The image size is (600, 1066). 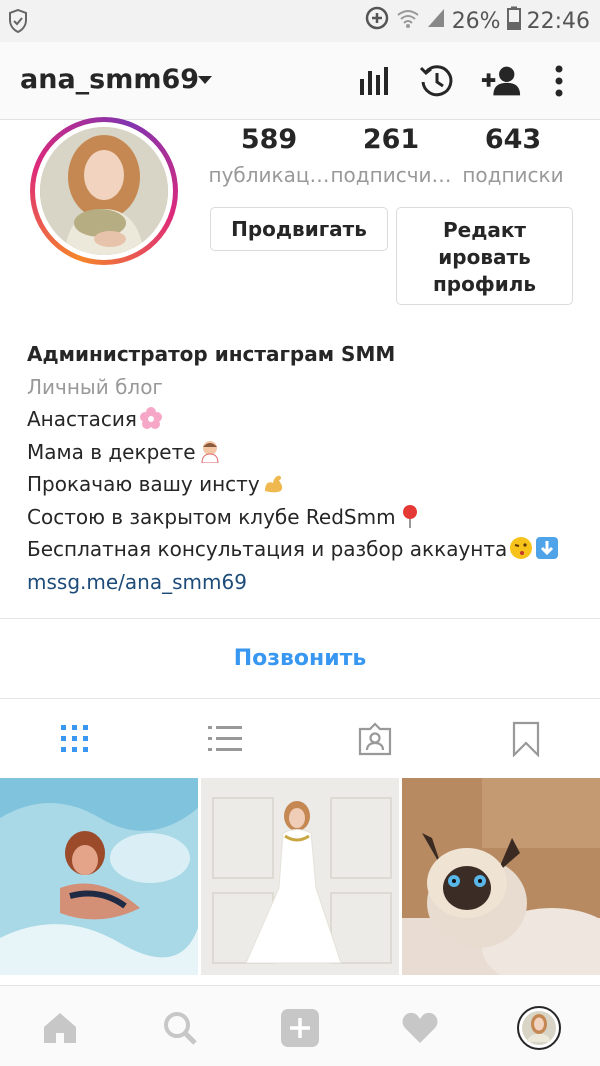 I want to click on more-options-icon, so click(x=559, y=81).